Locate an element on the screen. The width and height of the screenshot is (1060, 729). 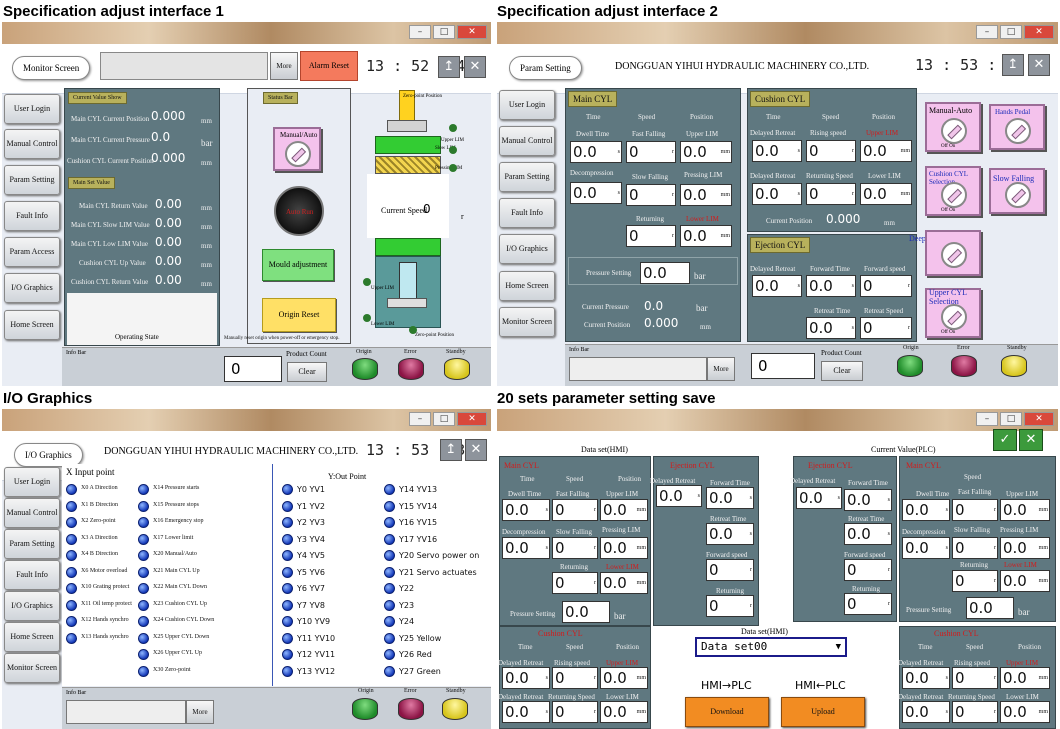
upper-lim-input: 0.0 mm is located at coordinates (706, 152).